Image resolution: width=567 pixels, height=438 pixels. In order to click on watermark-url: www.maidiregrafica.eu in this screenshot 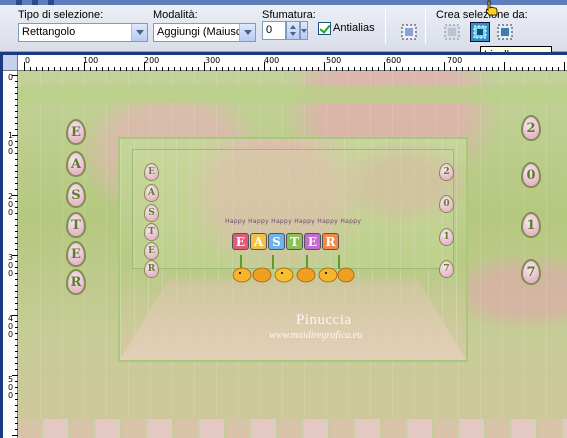, I will do `click(316, 335)`.